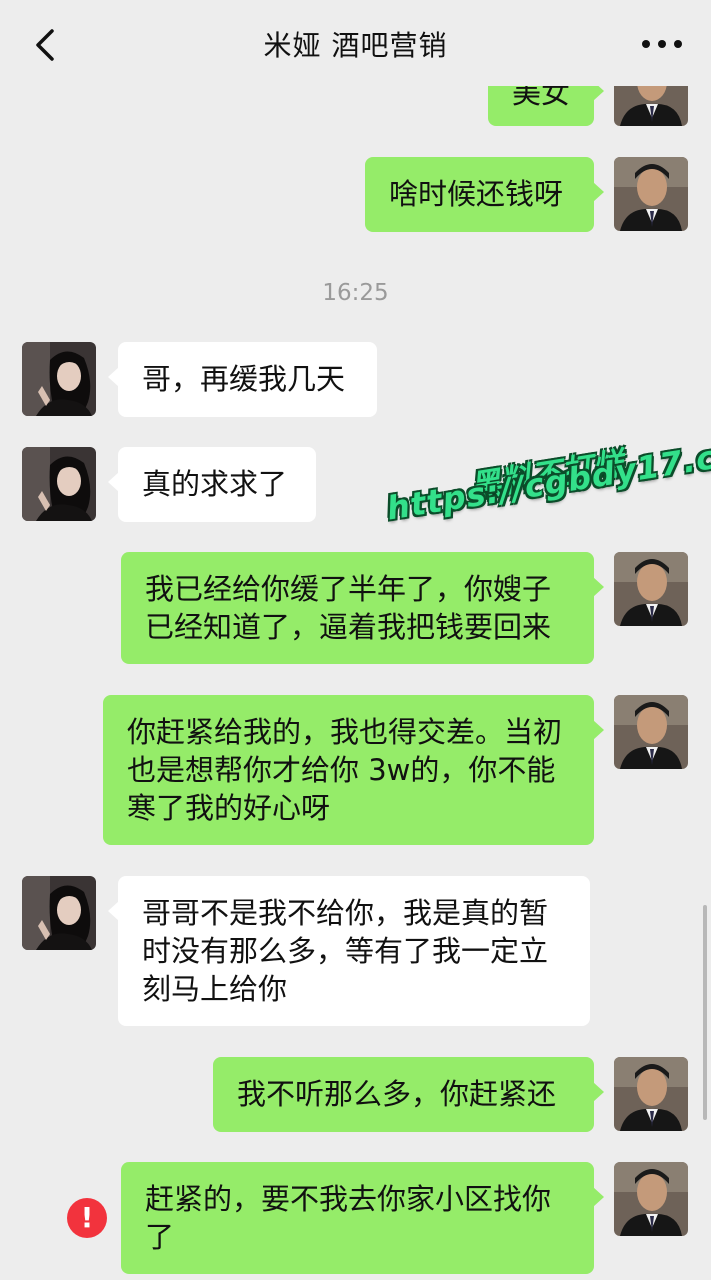 The height and width of the screenshot is (1280, 711). Describe the element at coordinates (355, 293) in the screenshot. I see `chat-timestamp: 16:25` at that location.